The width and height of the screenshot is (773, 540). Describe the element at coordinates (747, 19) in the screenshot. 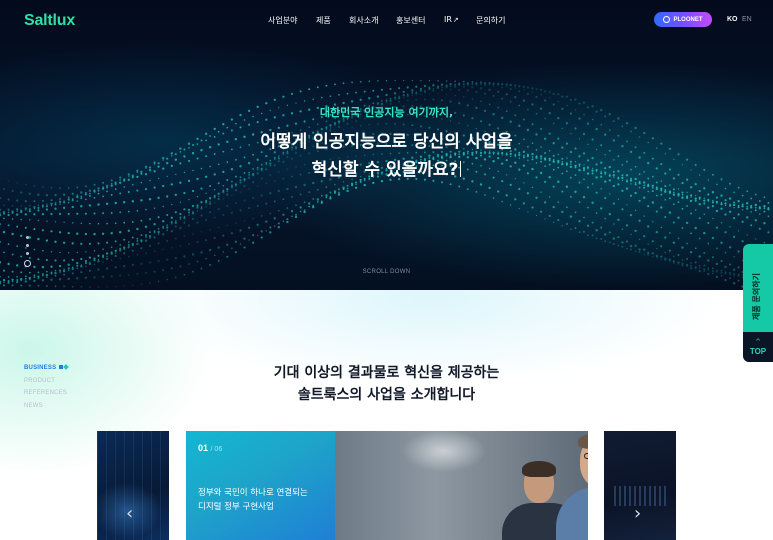

I see `lang-en: EN` at that location.